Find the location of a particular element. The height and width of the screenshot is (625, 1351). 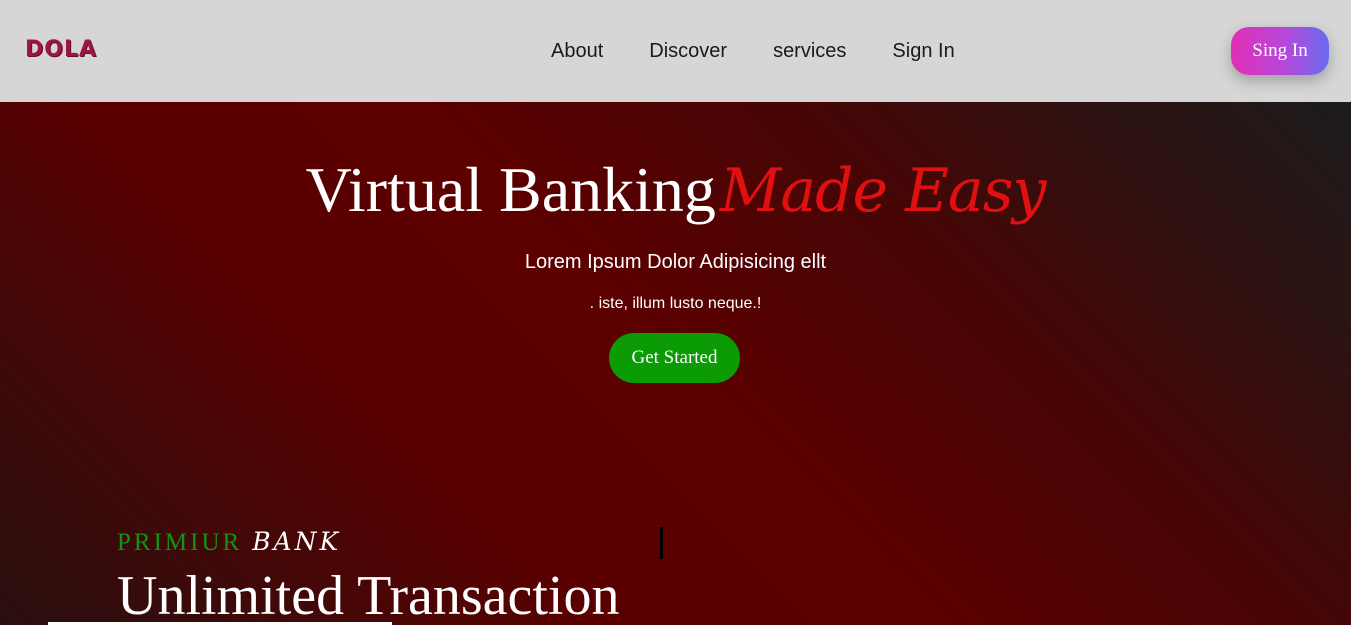

hero-subtitle: Lorem Ipsum Dolor Adipisicing ellt is located at coordinates (675, 262).